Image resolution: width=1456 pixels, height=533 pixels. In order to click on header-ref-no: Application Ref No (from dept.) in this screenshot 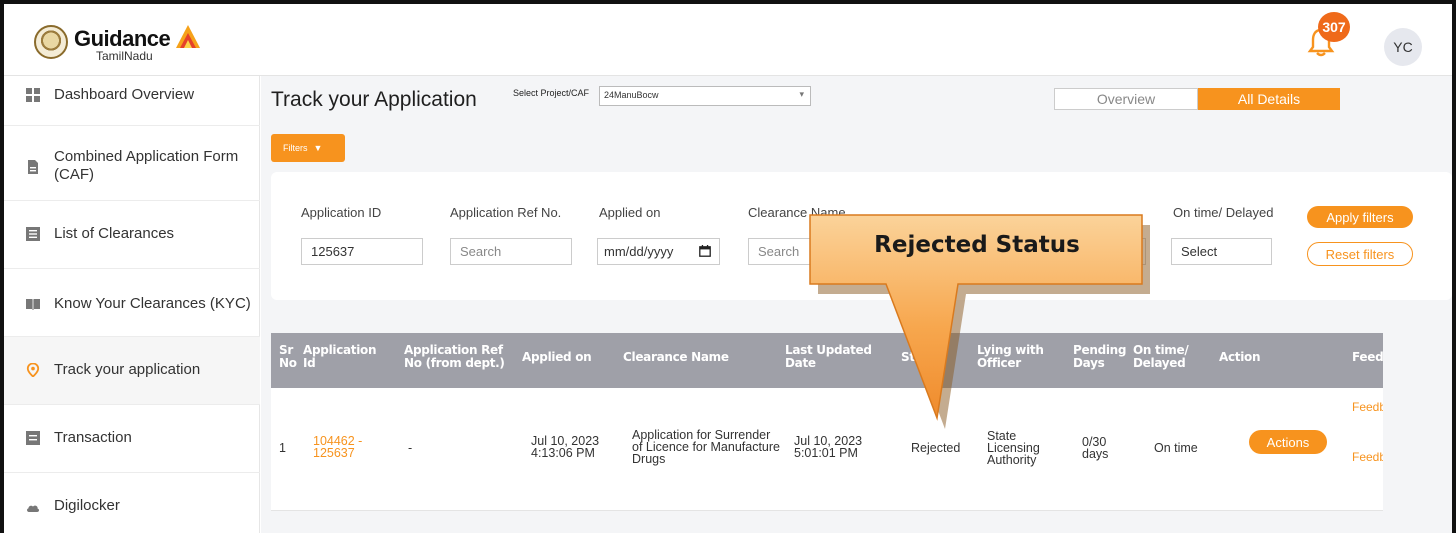, I will do `click(454, 356)`.